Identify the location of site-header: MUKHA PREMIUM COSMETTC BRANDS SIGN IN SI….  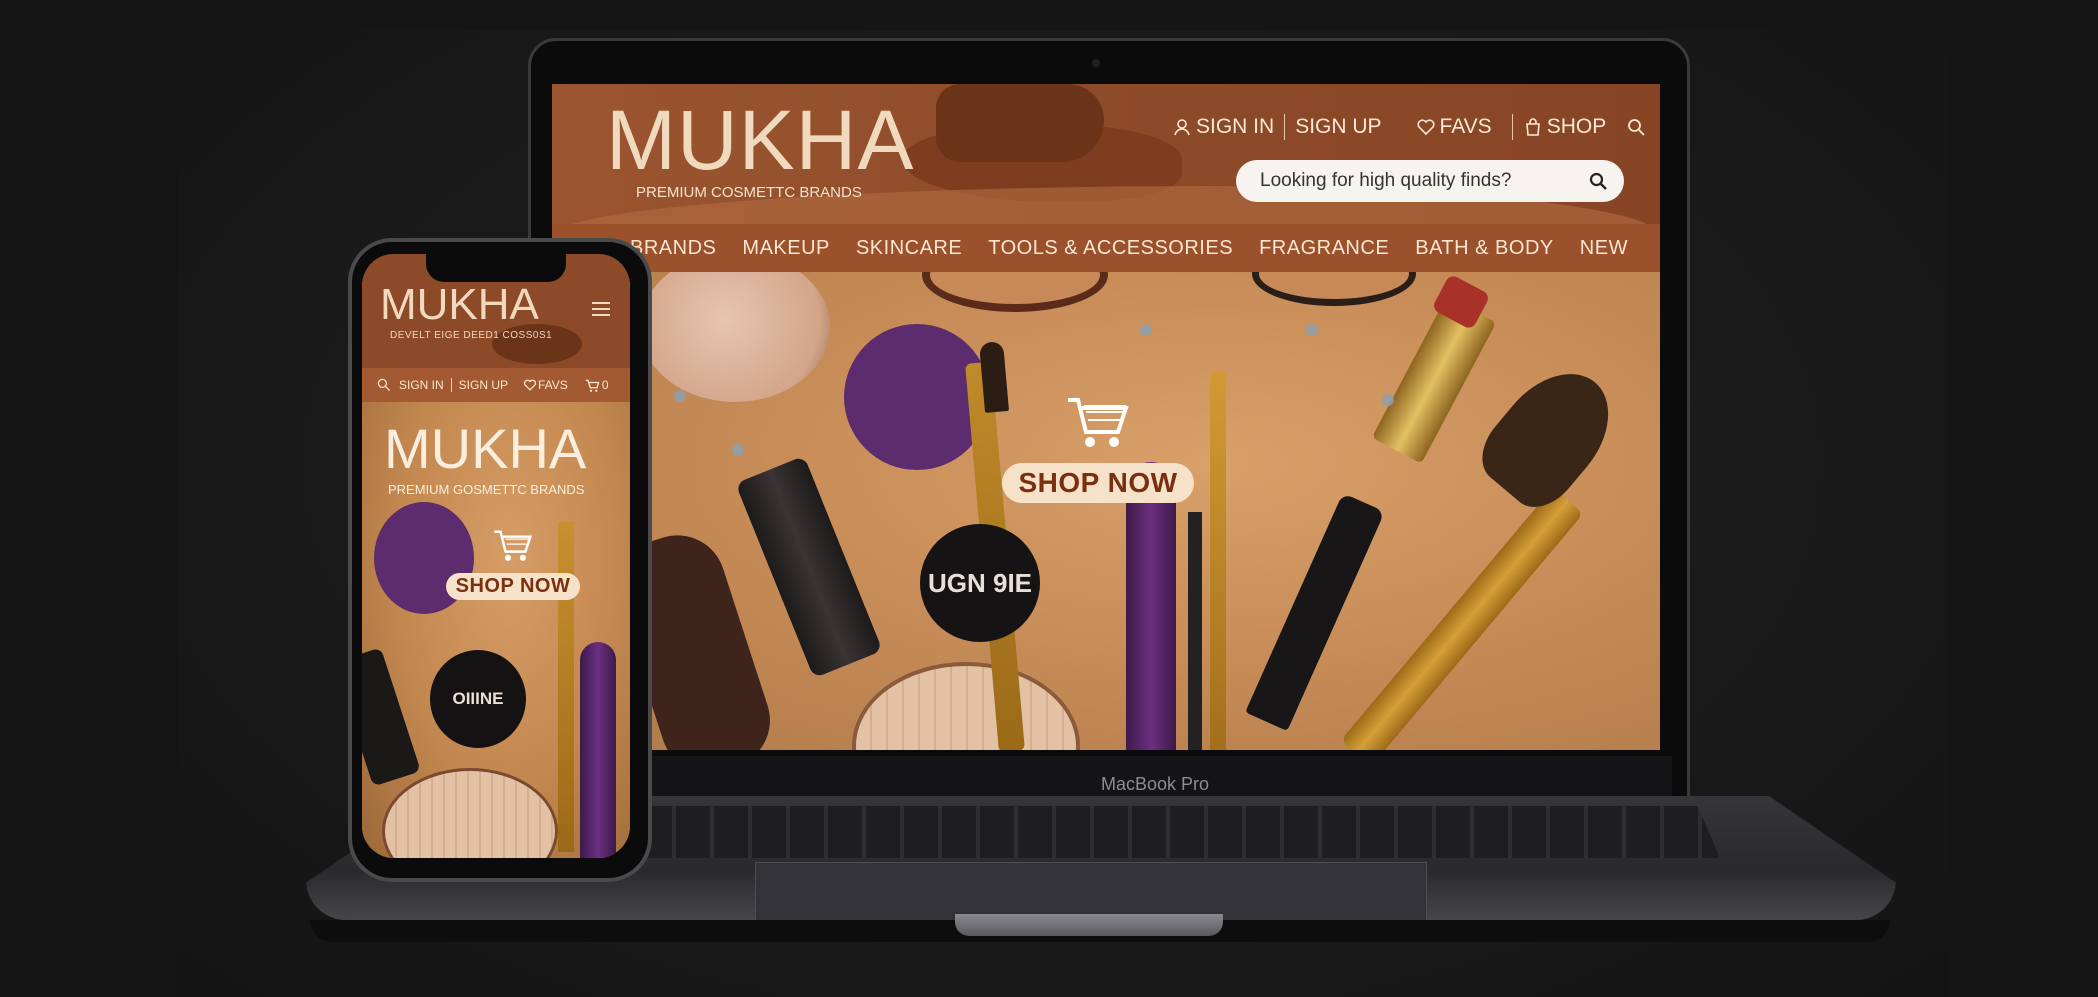
(1106, 160).